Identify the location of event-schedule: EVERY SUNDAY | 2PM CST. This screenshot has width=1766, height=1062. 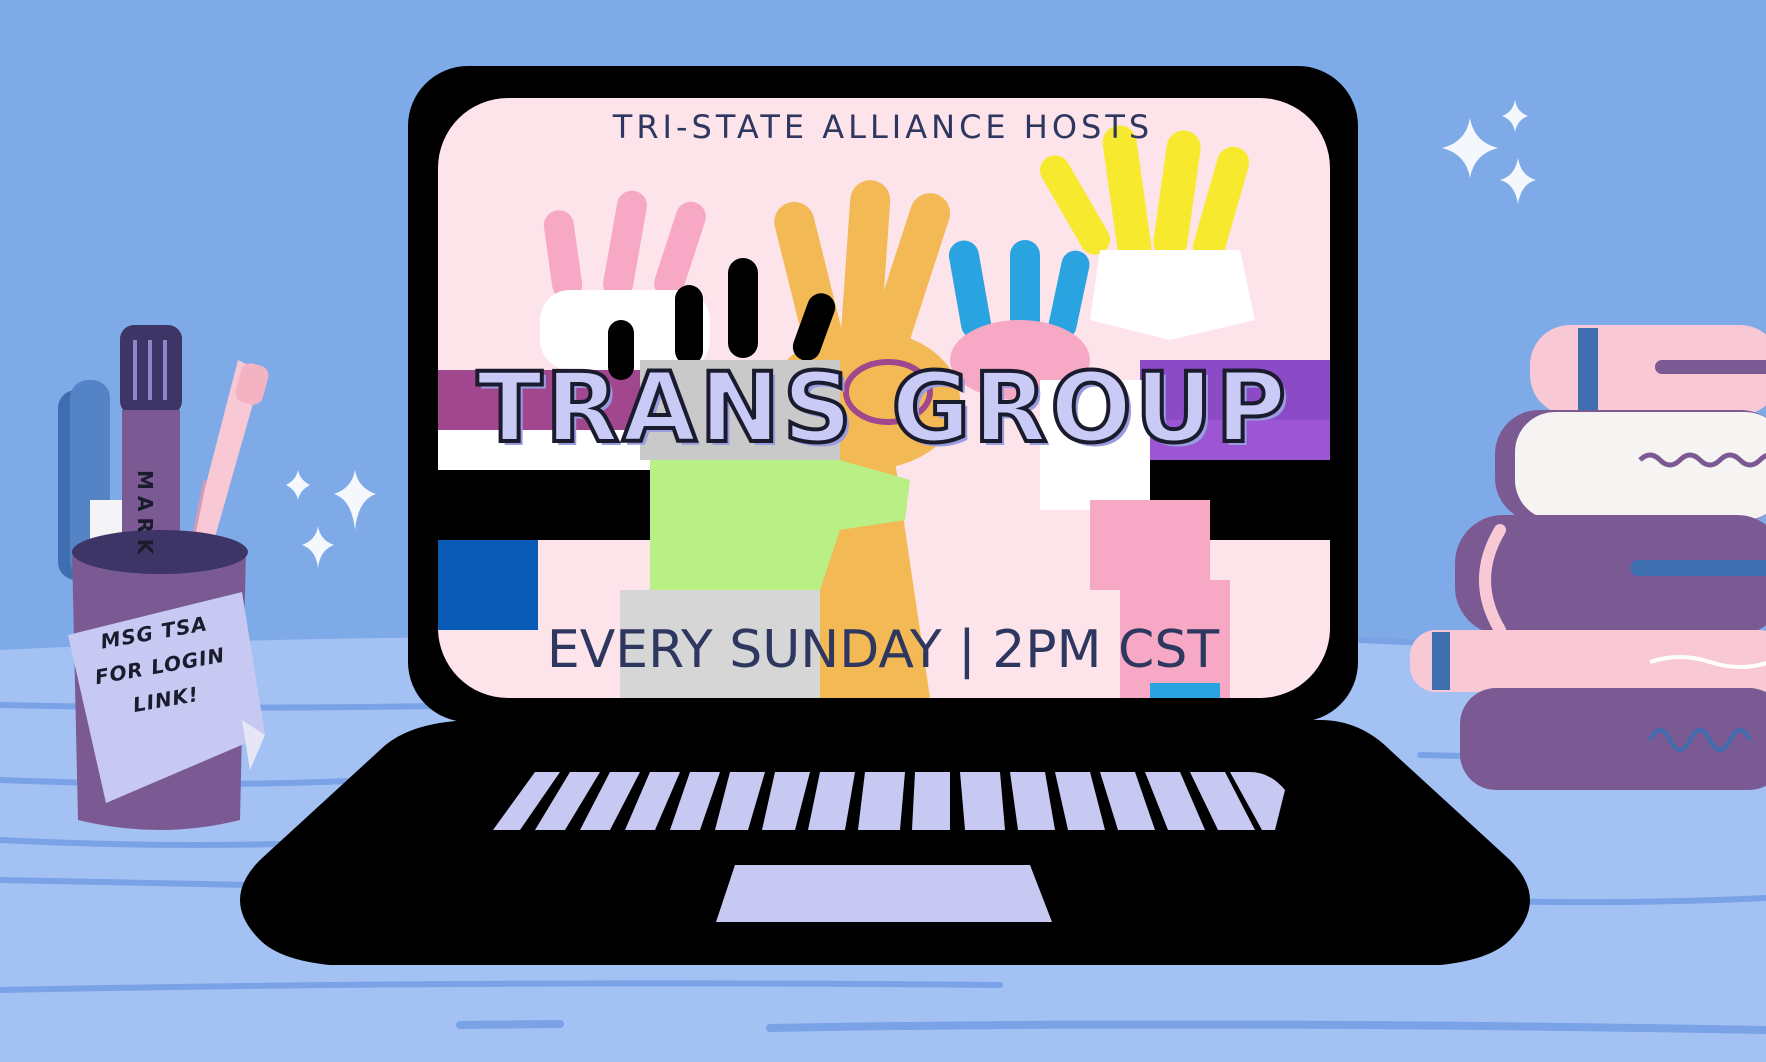
(883, 650).